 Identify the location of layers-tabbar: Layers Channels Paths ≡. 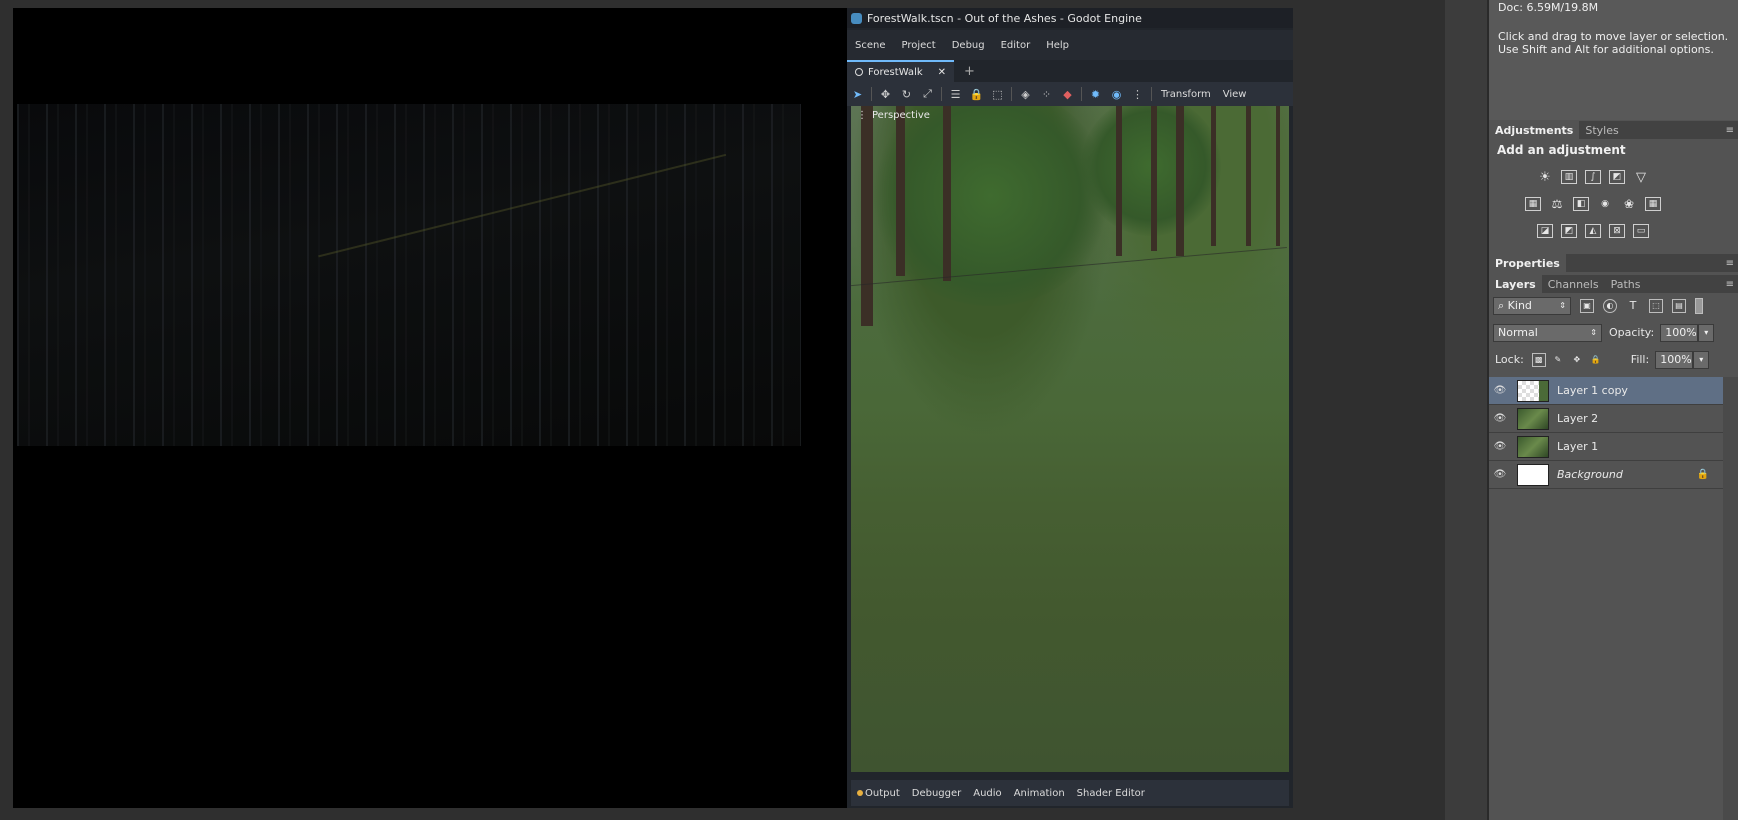
(1613, 284).